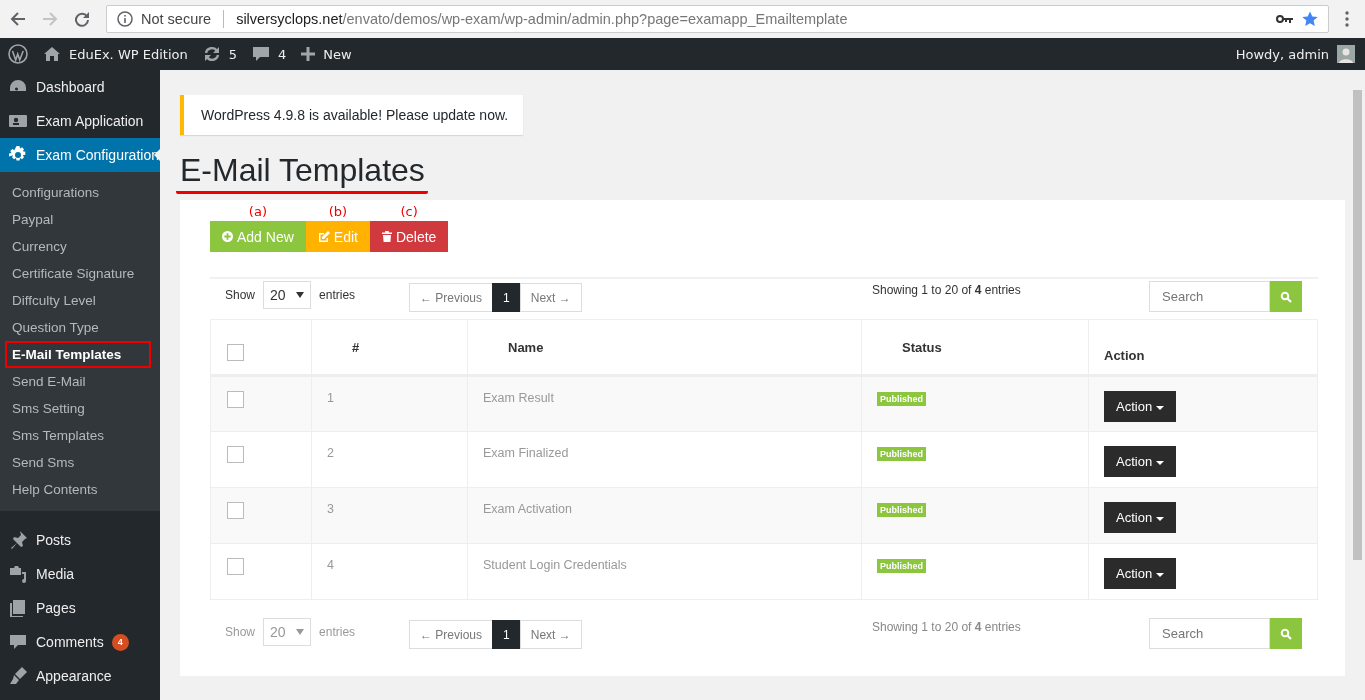 The width and height of the screenshot is (1365, 700). Describe the element at coordinates (287, 295) in the screenshot. I see `page-size-select: 20` at that location.